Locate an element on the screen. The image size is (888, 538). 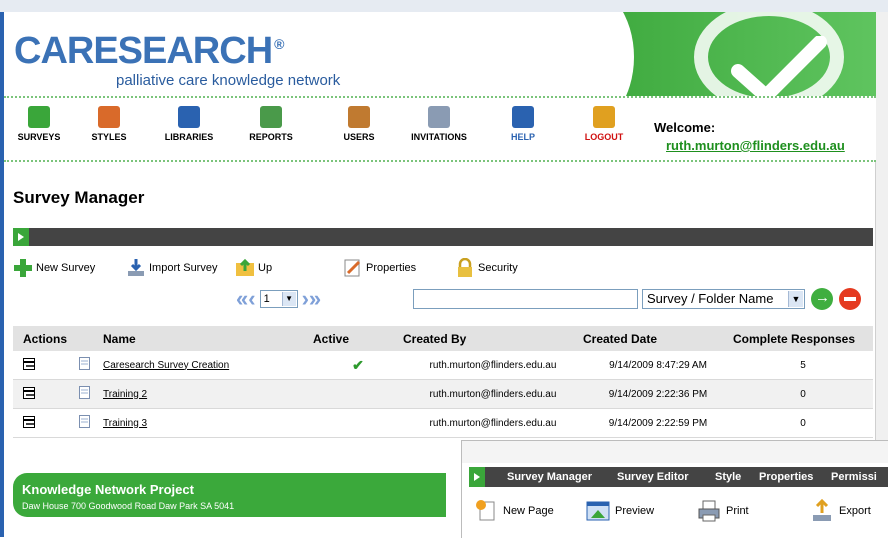
nav-help: HELP is located at coordinates (523, 124).